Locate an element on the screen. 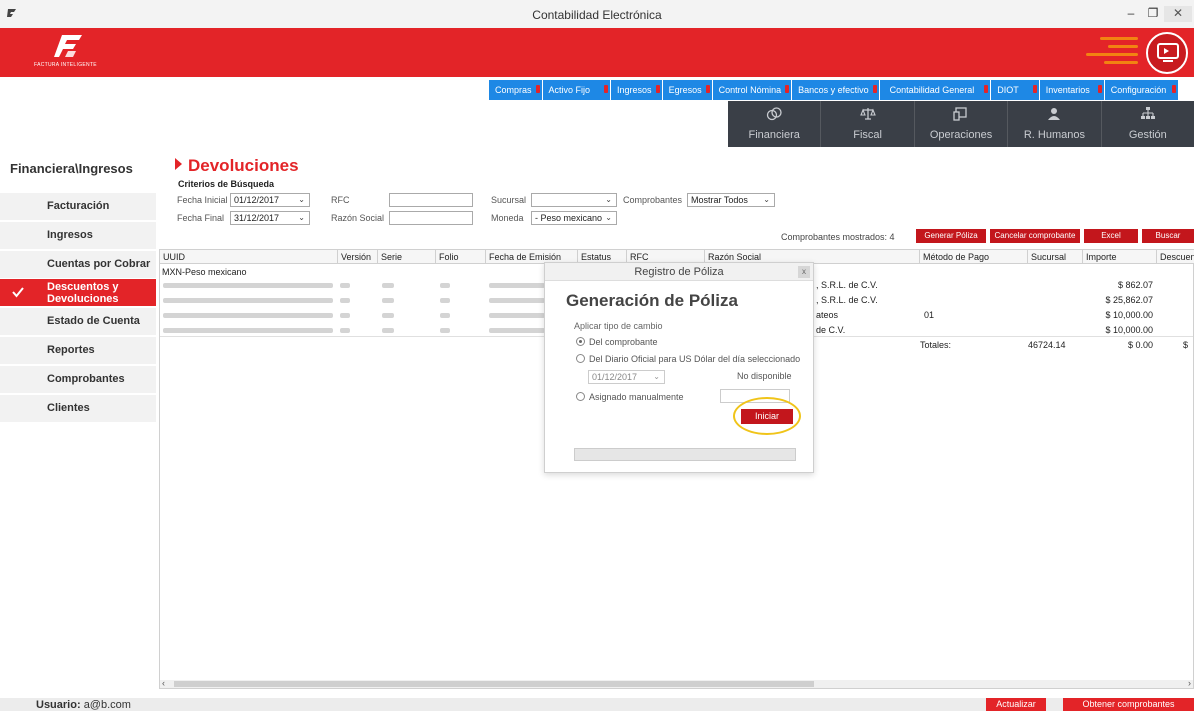 The width and height of the screenshot is (1194, 711). moneda-select: - Peso mexicano ⌄ is located at coordinates (574, 218).